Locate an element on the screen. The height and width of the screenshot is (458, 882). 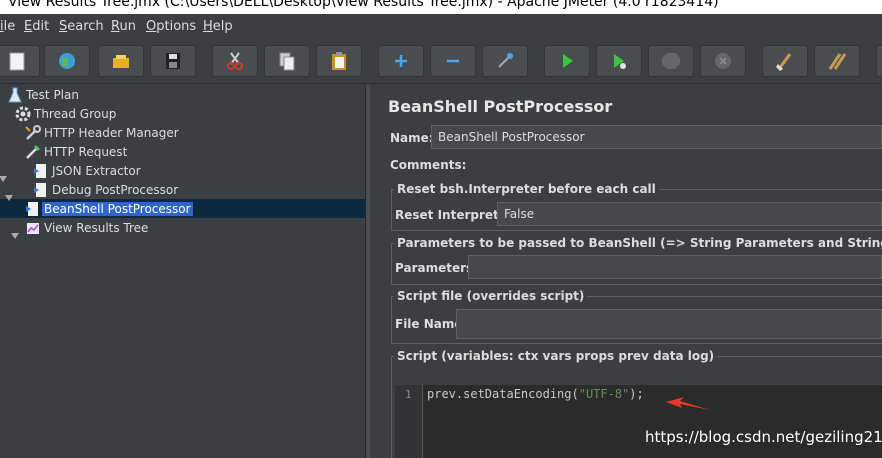
paste-icon is located at coordinates (339, 61).